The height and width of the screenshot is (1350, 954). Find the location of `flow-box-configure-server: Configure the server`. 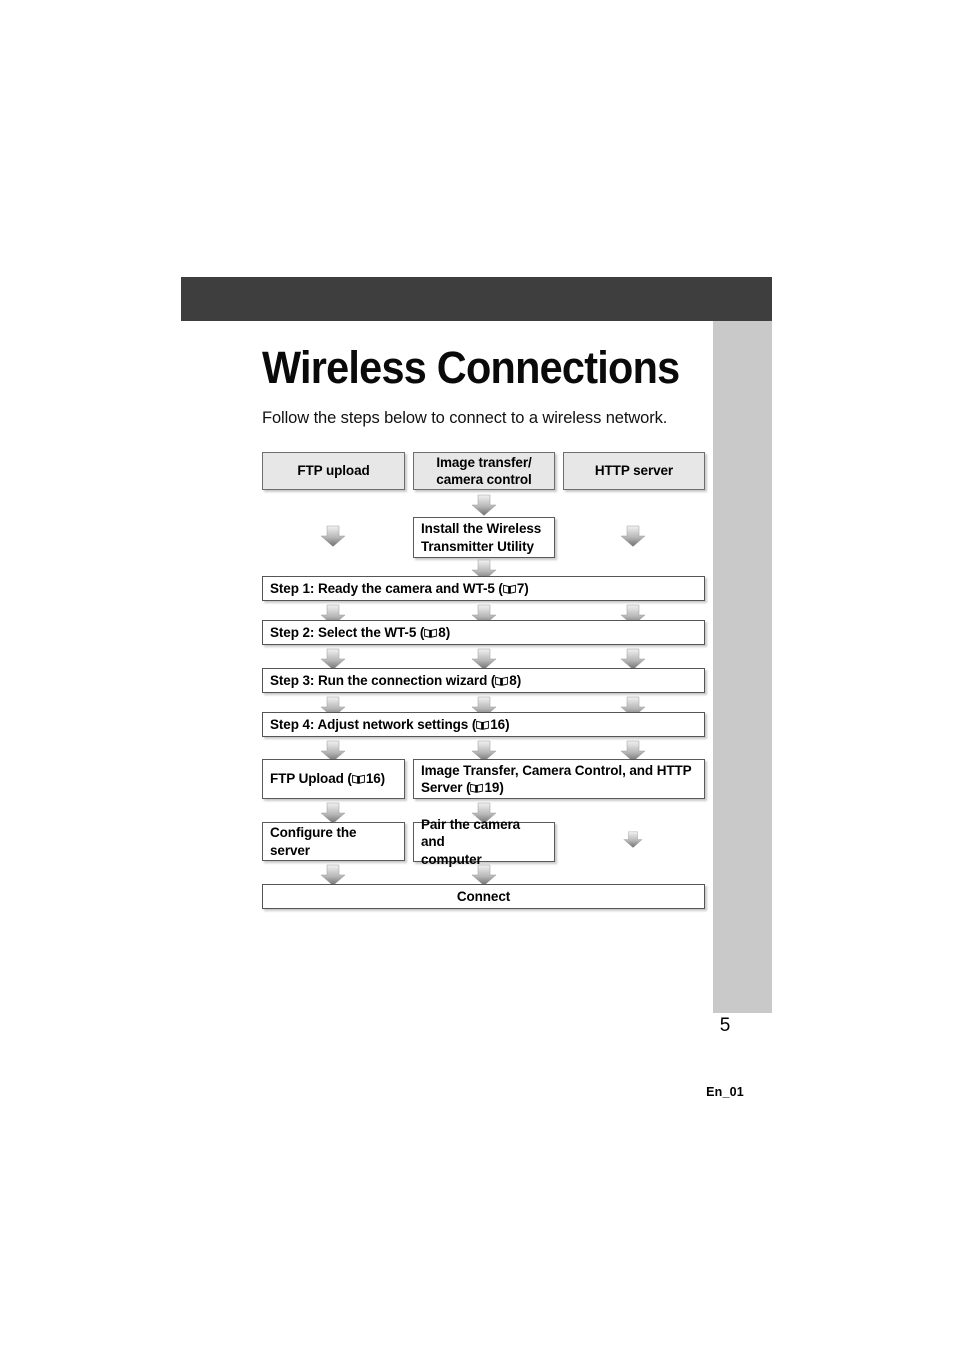

flow-box-configure-server: Configure the server is located at coordinates (333, 841).